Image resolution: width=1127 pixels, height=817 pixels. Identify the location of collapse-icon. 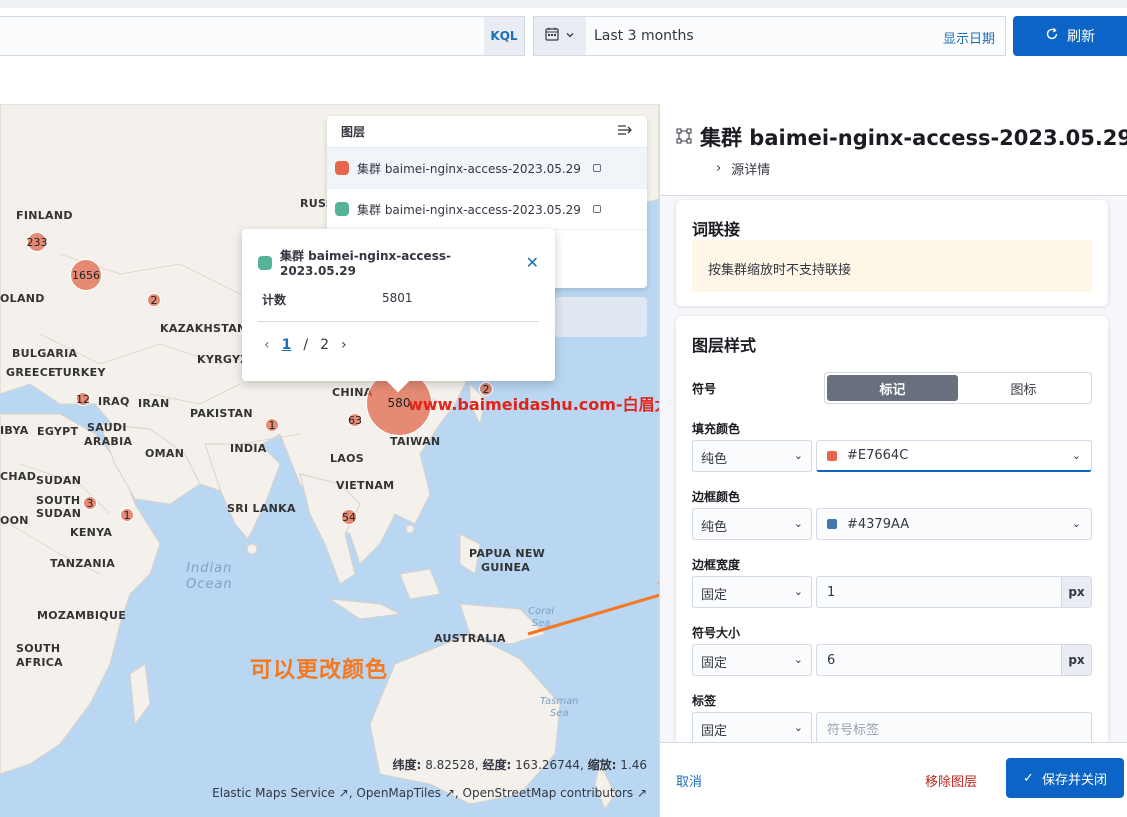
(625, 131).